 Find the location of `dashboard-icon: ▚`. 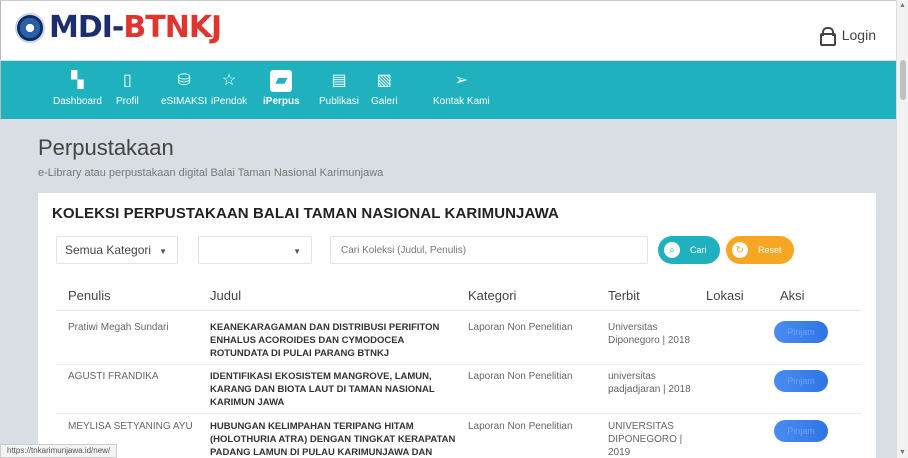

dashboard-icon: ▚ is located at coordinates (77, 80).